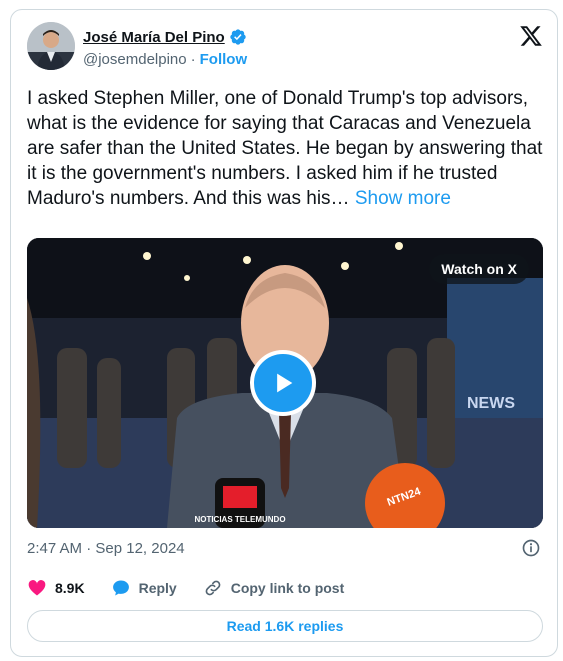 This screenshot has height=661, width=563. I want to click on play-icon, so click(285, 383).